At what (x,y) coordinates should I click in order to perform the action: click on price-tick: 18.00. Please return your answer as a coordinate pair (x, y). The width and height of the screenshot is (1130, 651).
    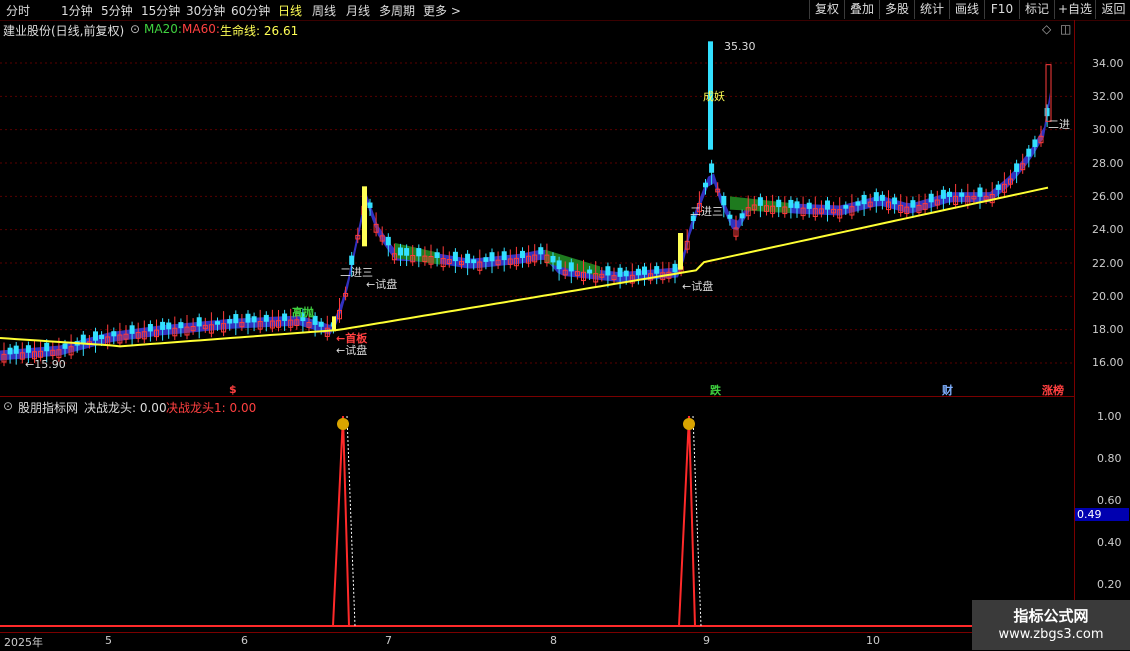
    Looking at the image, I should click on (1108, 329).